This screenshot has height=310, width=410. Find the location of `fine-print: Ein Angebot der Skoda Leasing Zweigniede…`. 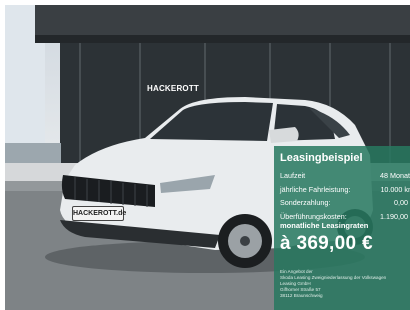

fine-print: Ein Angebot der Skoda Leasing Zweigniede… is located at coordinates (333, 284).